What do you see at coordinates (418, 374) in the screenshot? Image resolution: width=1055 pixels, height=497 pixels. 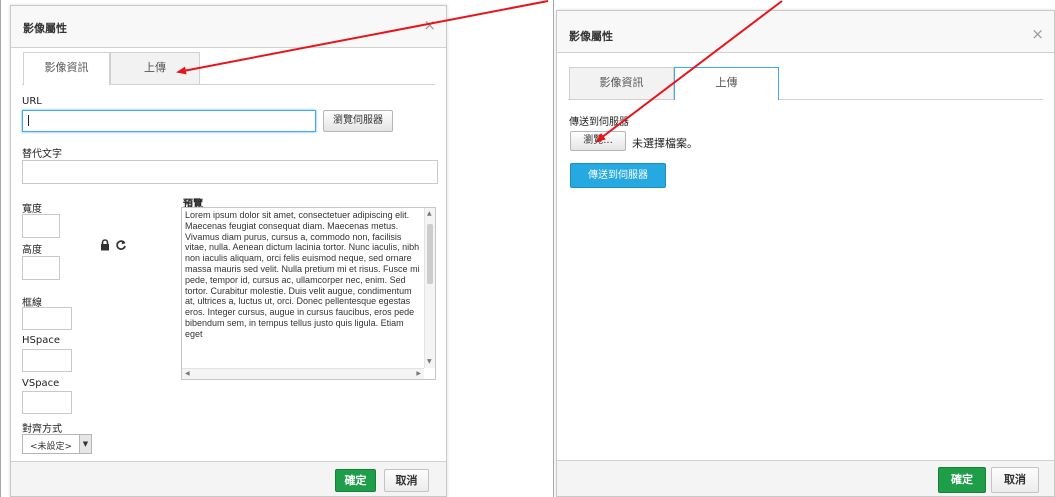 I see `scroll-right-icon: ▶` at bounding box center [418, 374].